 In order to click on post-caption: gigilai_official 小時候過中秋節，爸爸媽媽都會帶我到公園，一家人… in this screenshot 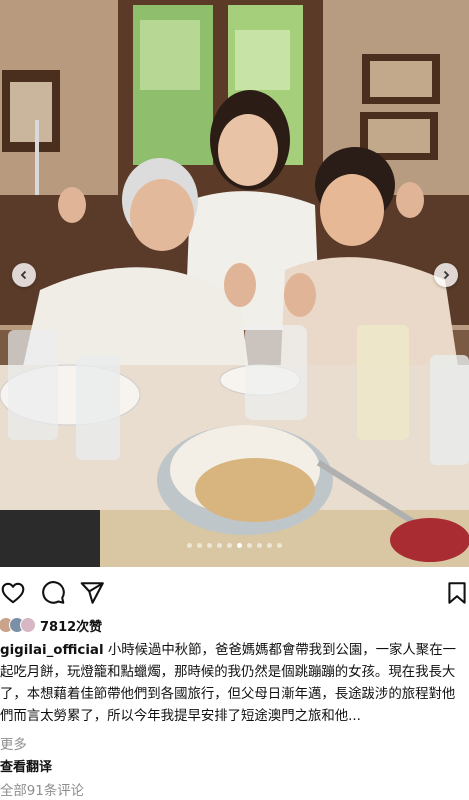, I will do `click(233, 684)`.